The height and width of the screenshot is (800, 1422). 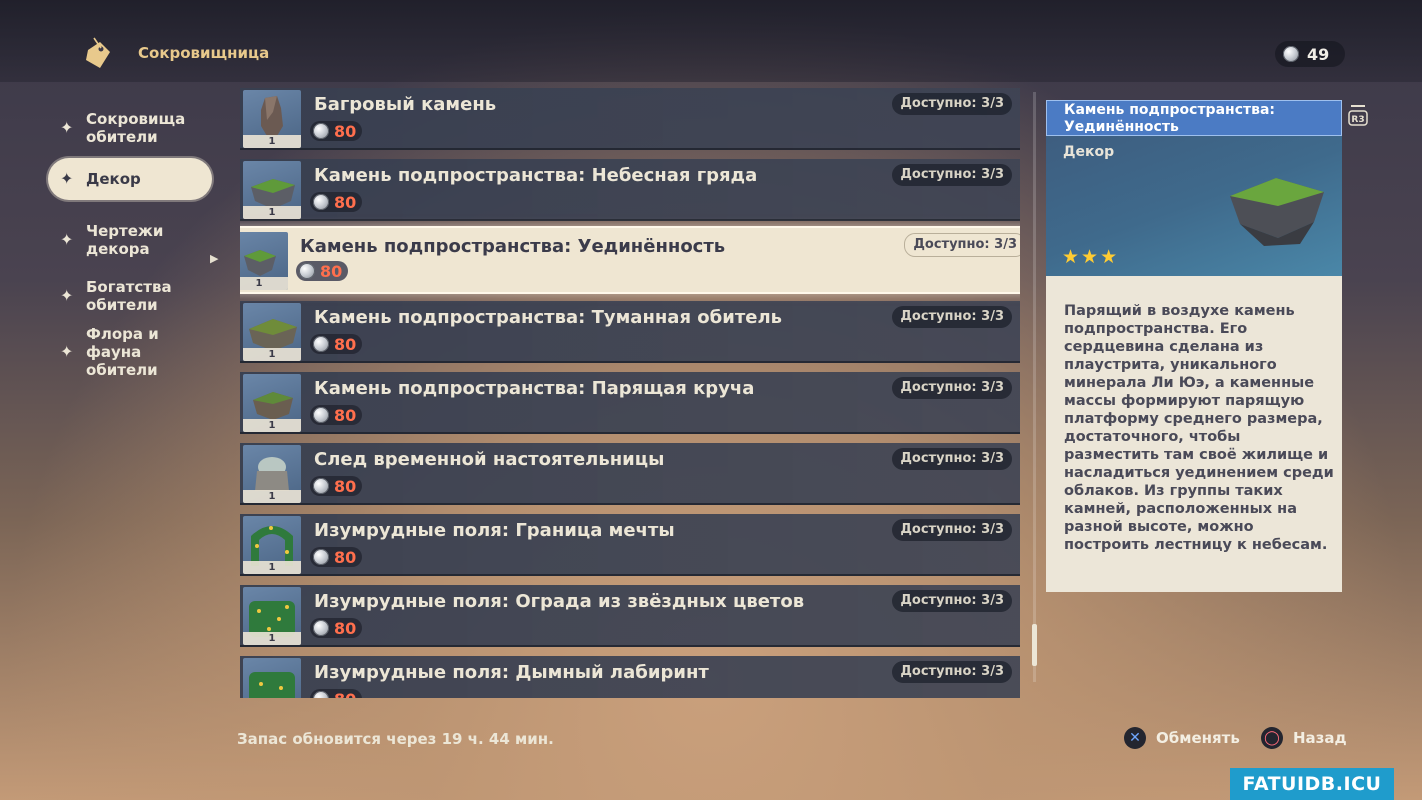 I want to click on shop-item-row: 1 Багровый камень 80 Доступно: 3/3, so click(x=630, y=119).